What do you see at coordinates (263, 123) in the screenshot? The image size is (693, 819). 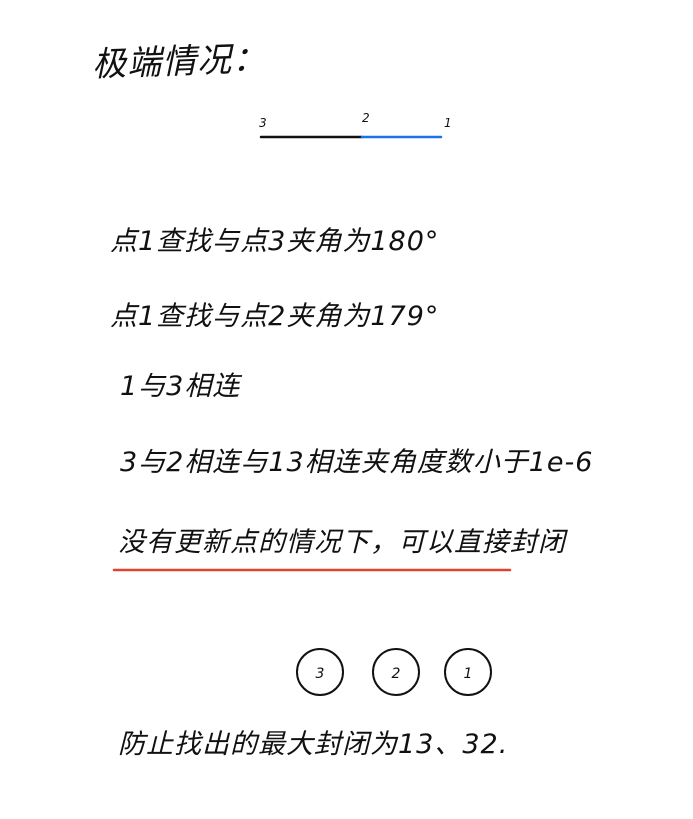 I see `point-label-3: 3` at bounding box center [263, 123].